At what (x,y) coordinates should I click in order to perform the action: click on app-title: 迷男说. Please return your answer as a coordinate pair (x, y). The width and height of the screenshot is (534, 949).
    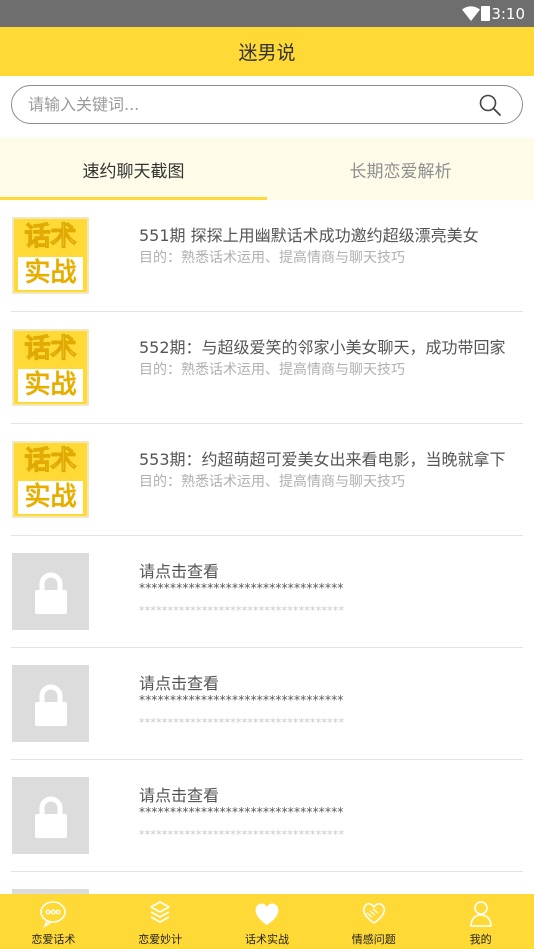
    Looking at the image, I should click on (267, 53).